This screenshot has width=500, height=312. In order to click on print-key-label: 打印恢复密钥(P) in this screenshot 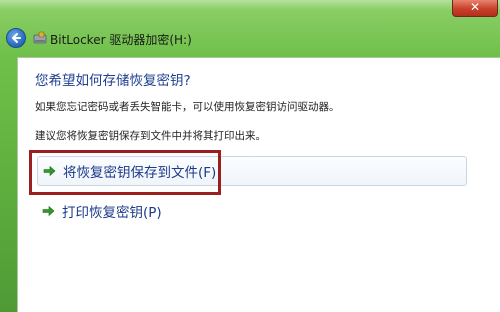, I will do `click(112, 213)`.